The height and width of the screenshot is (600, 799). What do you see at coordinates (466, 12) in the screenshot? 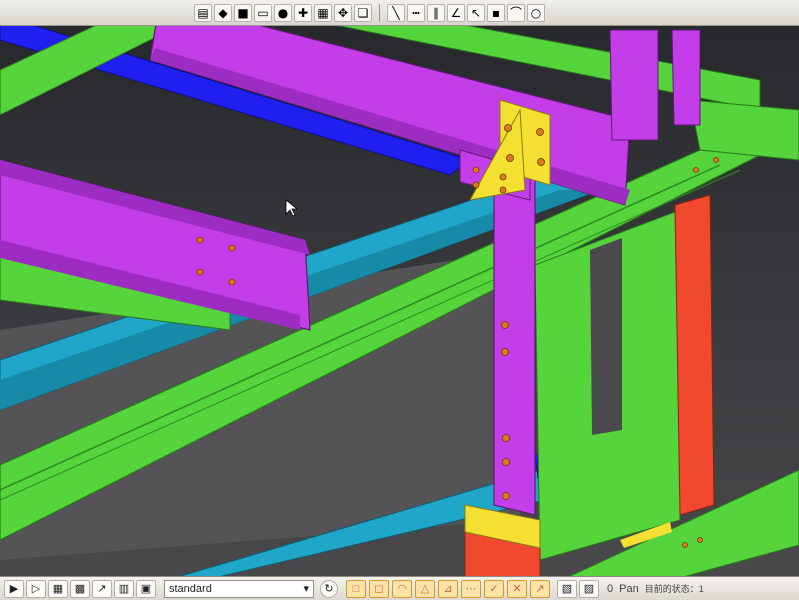
I see `toolbar-group-drawing: ╲ ┅ ∥ ∠ ↖ ▪ ⌒ ○` at bounding box center [466, 12].